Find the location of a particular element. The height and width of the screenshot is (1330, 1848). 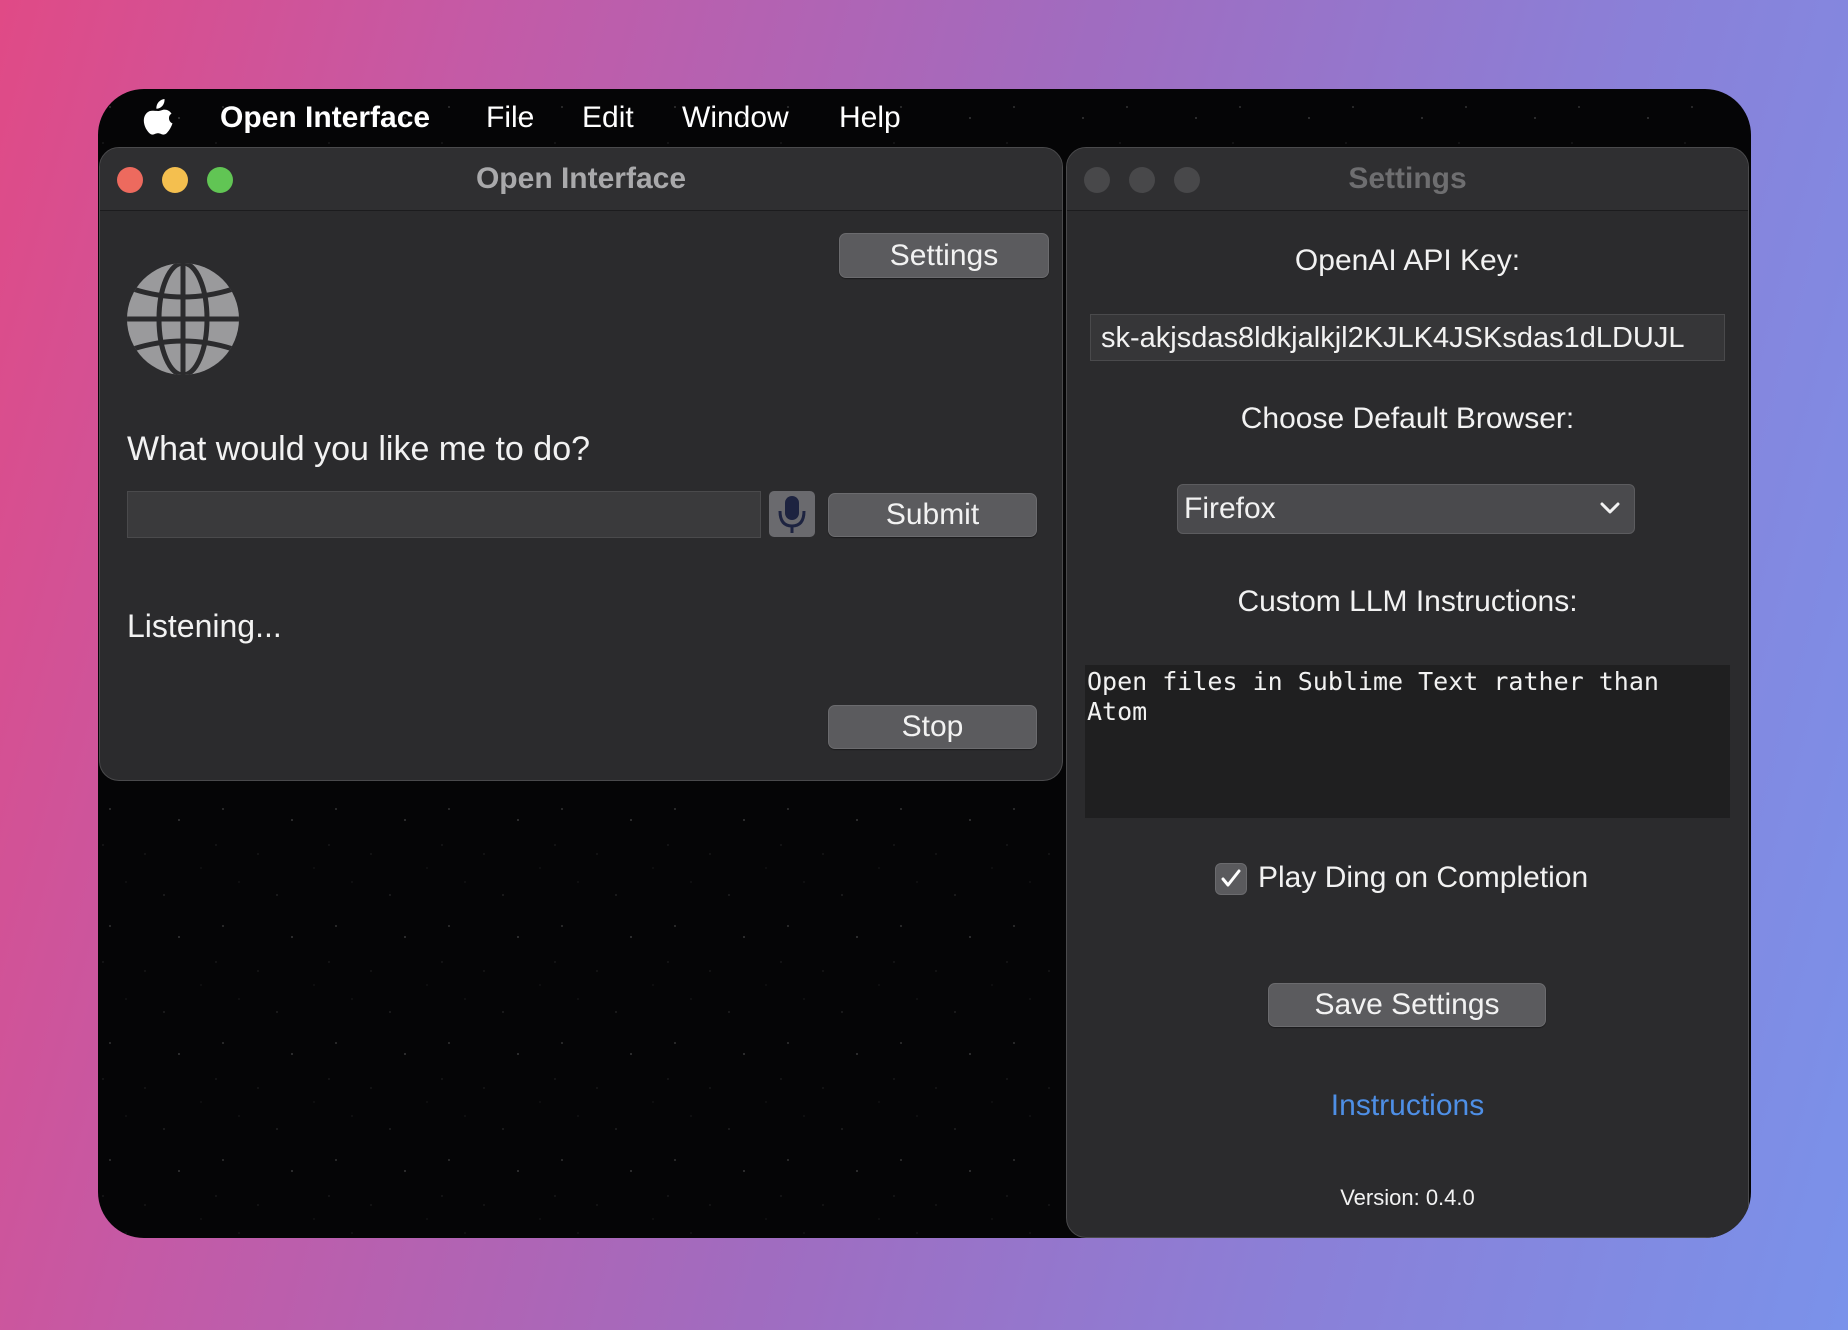

main-window-title: Open Interface is located at coordinates (581, 178).